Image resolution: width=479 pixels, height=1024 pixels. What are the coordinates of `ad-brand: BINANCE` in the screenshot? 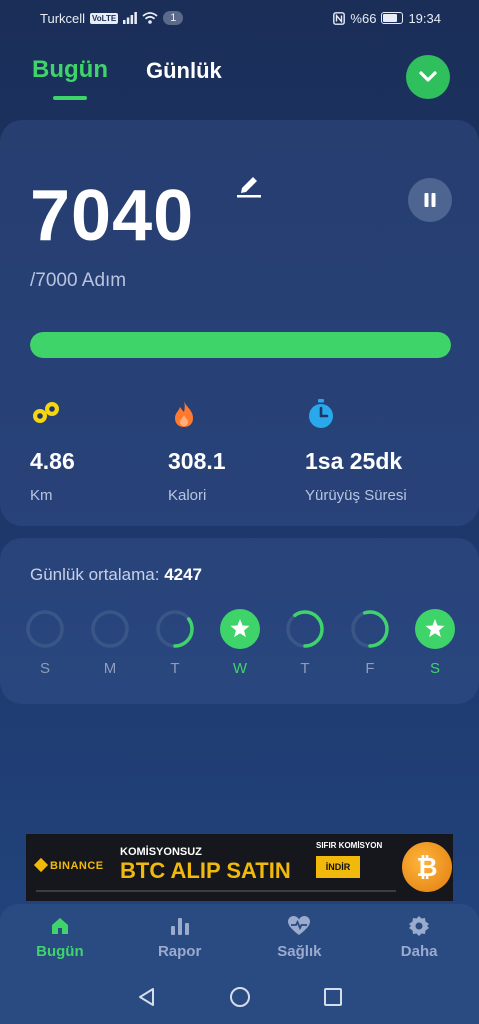 It's located at (68, 865).